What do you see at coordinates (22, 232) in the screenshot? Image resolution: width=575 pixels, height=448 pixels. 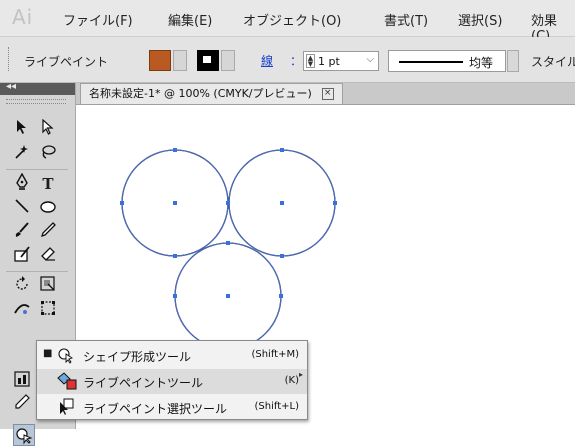 I see `paintbrush-tool-icon` at bounding box center [22, 232].